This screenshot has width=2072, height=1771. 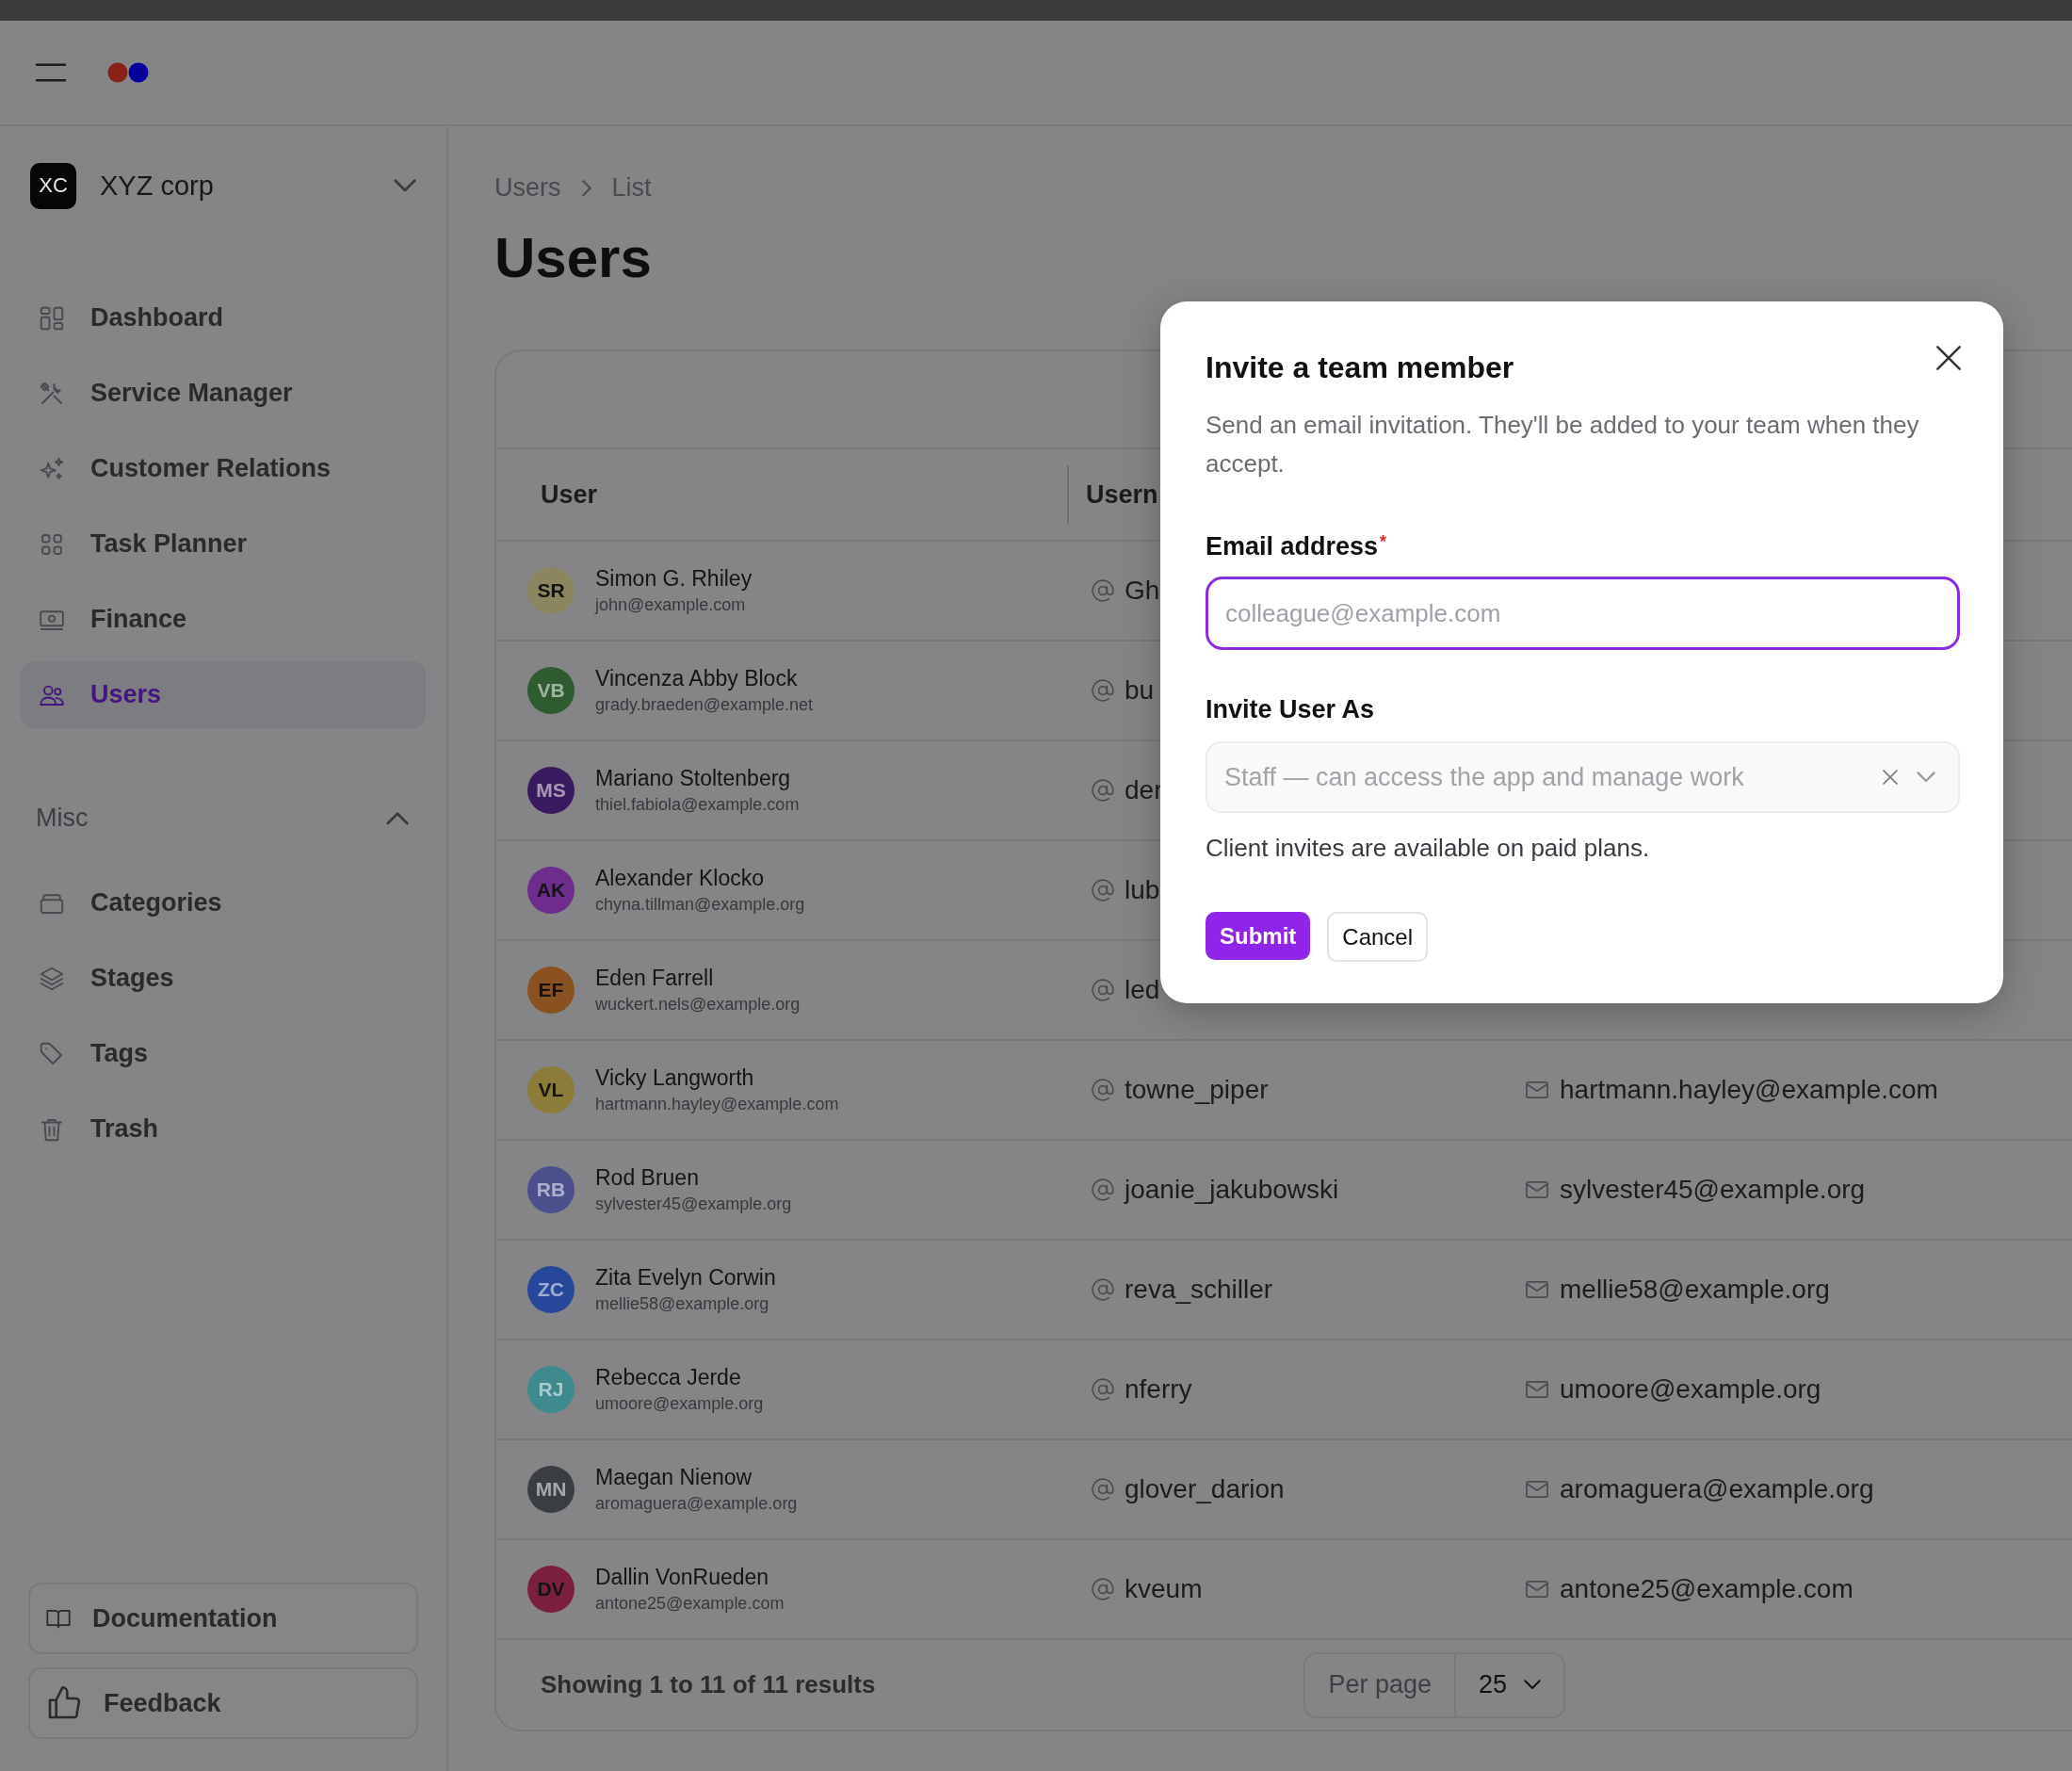 I want to click on user-email: john@example.com, so click(x=671, y=605).